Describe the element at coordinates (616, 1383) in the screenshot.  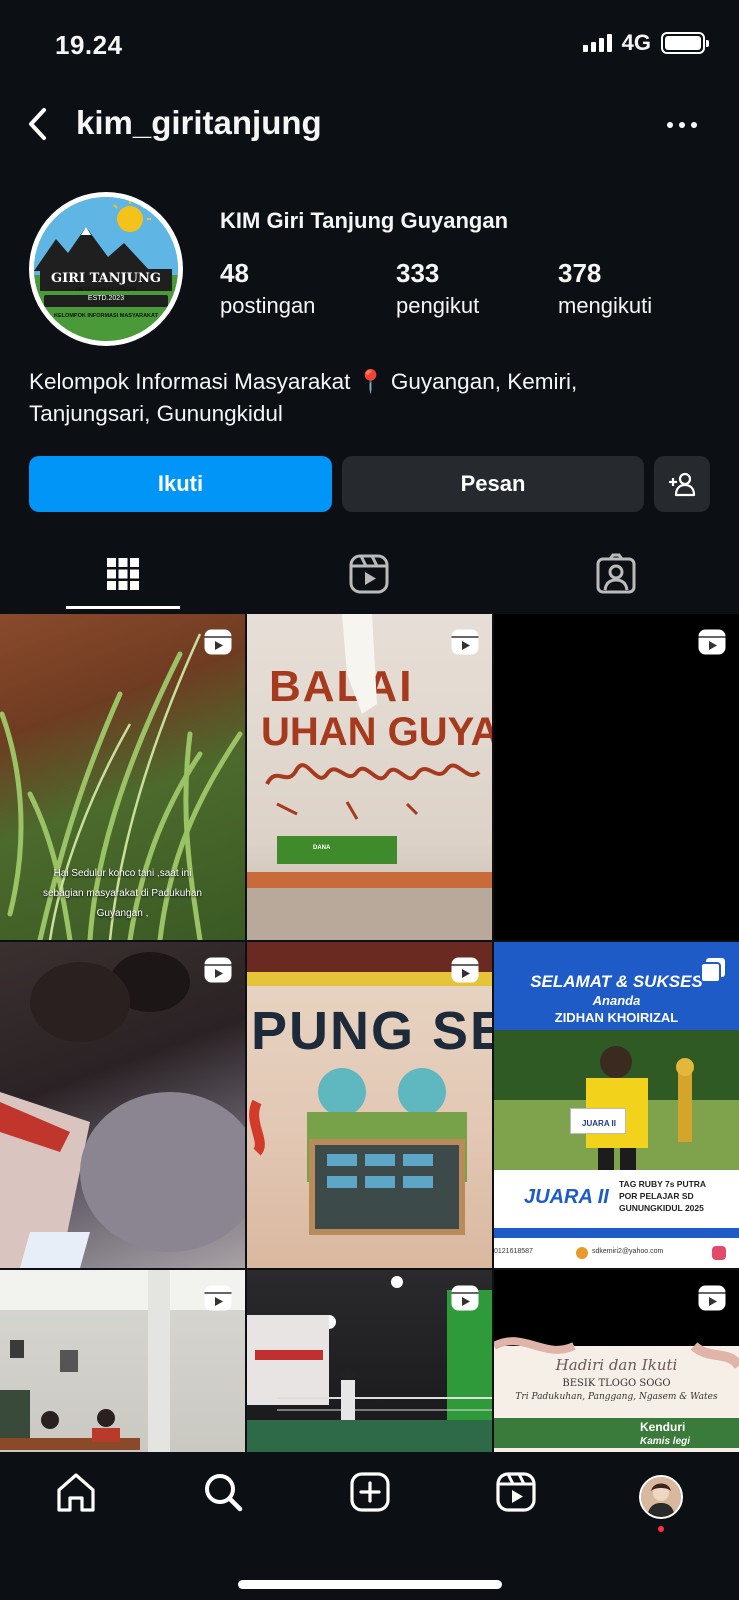
I see `invite-line: BESIK TLOGO SOGO` at that location.